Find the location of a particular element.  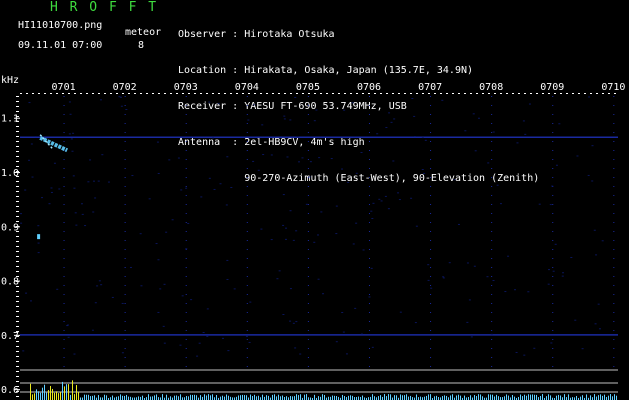

y-tick-label: 1.0 is located at coordinates (10, 173).